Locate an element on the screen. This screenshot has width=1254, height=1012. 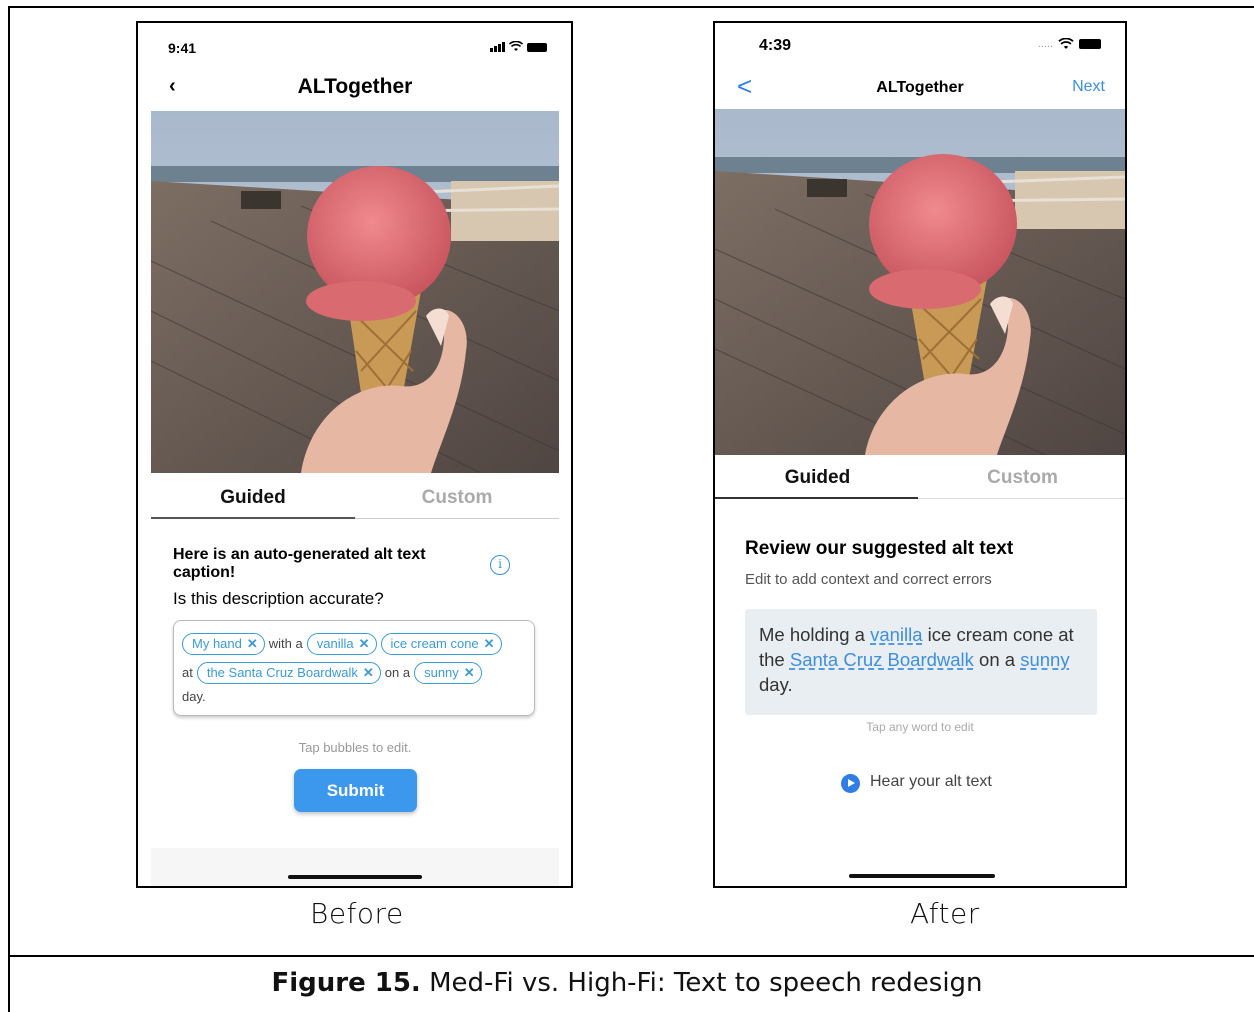
alt-text-segment: on a is located at coordinates (997, 659).